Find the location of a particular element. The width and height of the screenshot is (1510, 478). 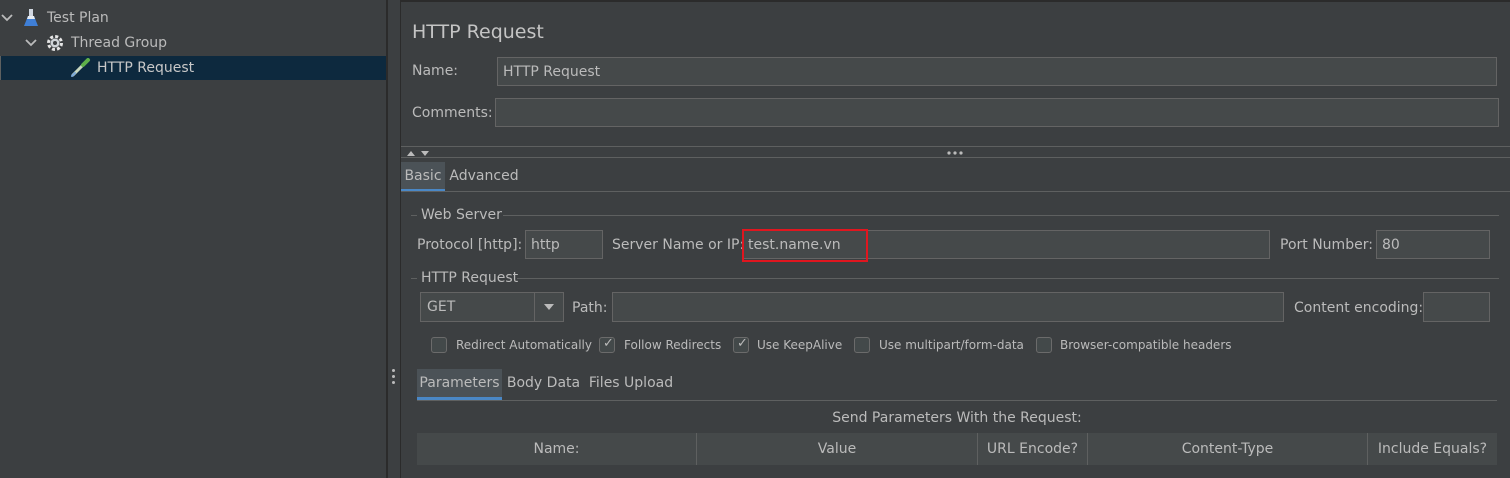

redirect-automatically-label: Redirect Automatically is located at coordinates (524, 345).